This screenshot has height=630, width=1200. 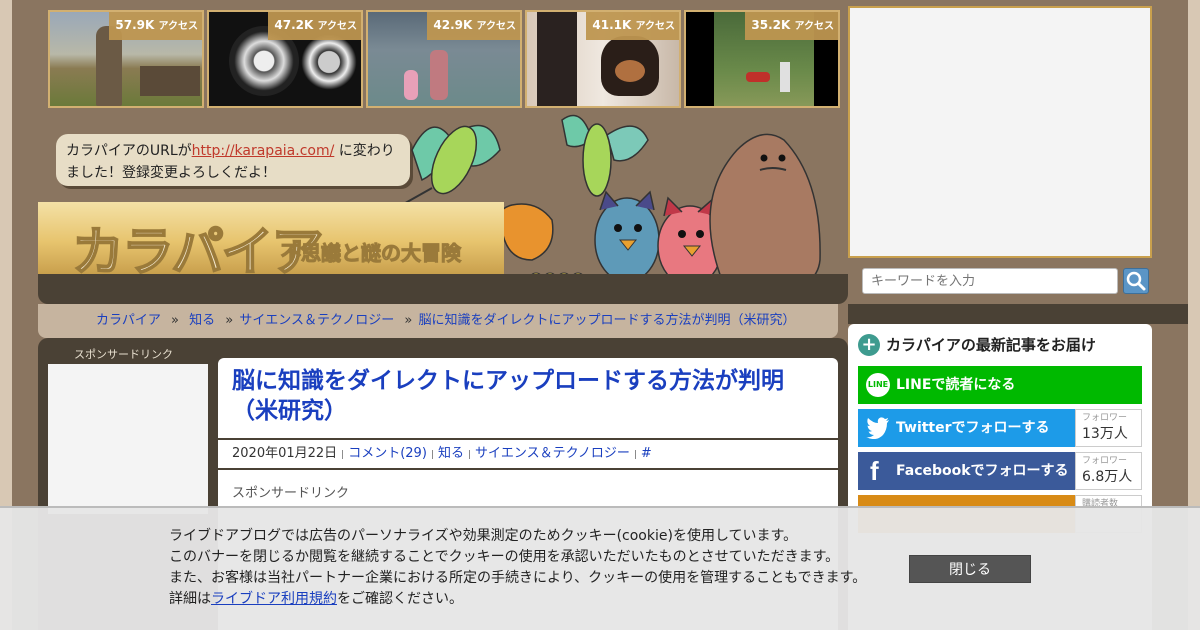 I want to click on thumbnail-4: 41.1K アクセス, so click(x=603, y=59).